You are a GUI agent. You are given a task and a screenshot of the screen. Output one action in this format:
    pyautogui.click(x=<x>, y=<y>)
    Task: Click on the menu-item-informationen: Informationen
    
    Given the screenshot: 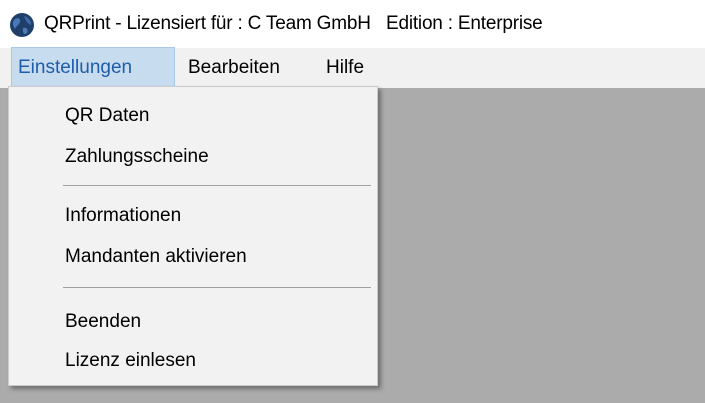 What is the action you would take?
    pyautogui.click(x=123, y=216)
    